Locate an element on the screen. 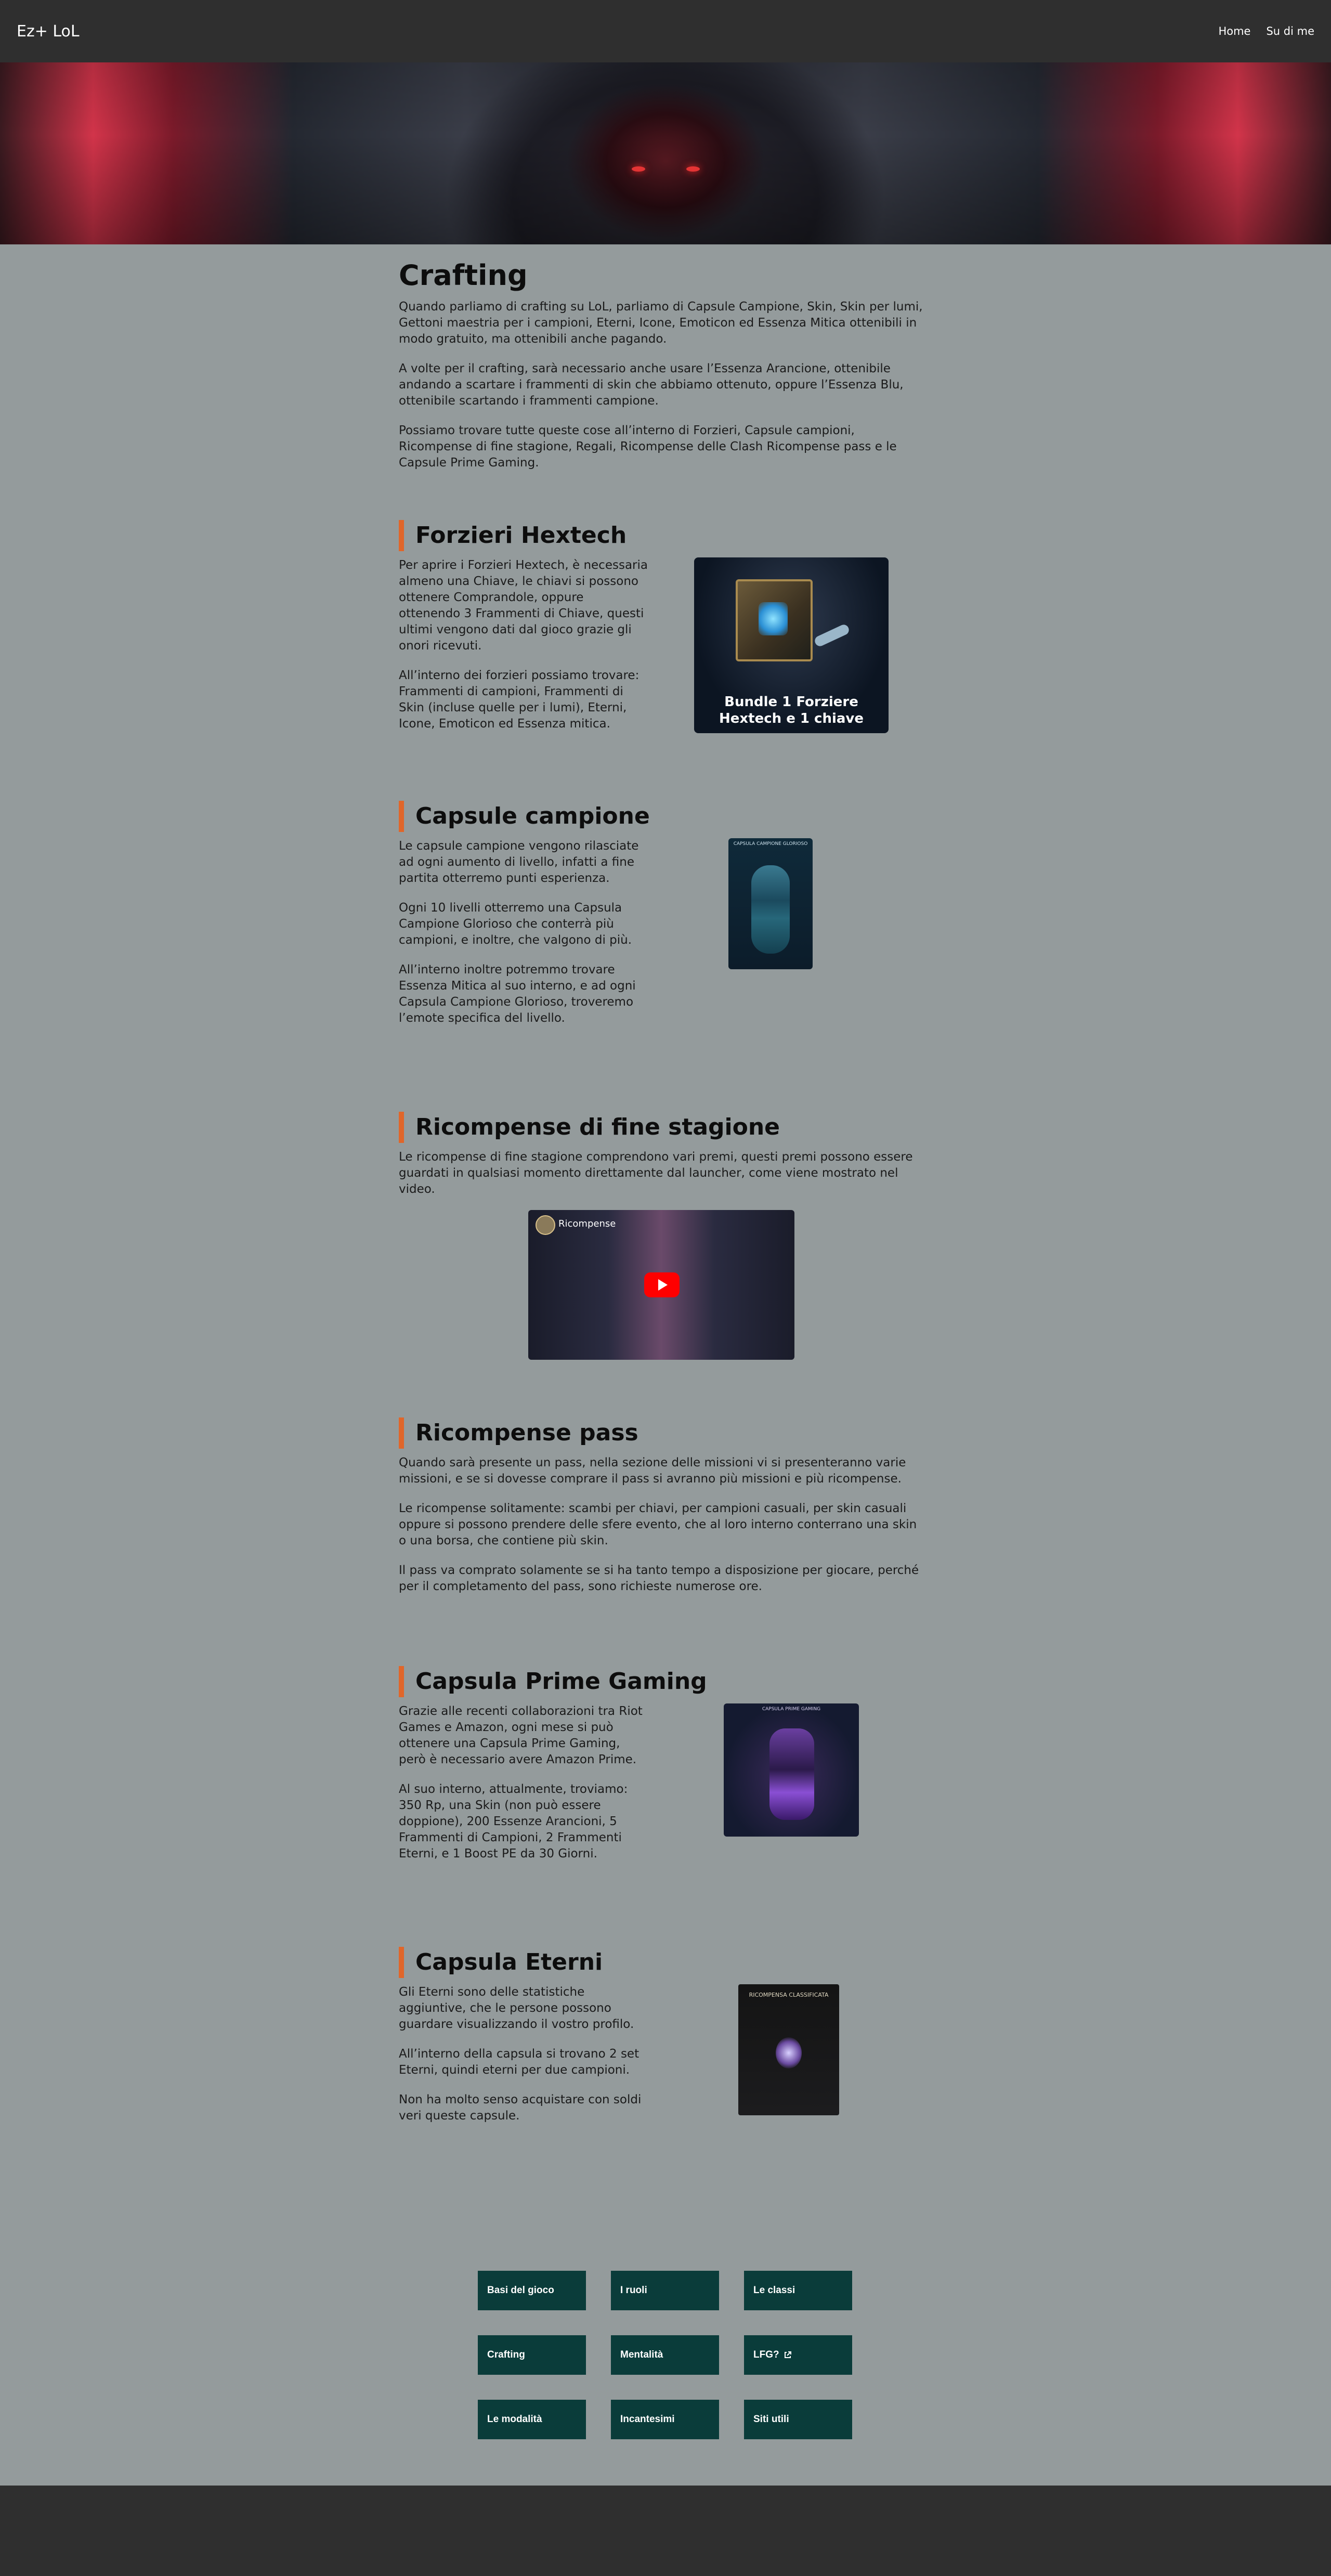  prime-capsule-image: CAPSULA PRIME GAMING is located at coordinates (791, 1770).